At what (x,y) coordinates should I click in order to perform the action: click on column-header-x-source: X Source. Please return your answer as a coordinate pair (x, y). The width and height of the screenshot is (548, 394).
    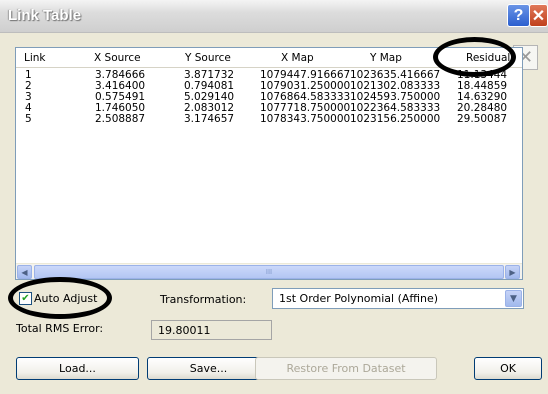
    Looking at the image, I should click on (117, 58).